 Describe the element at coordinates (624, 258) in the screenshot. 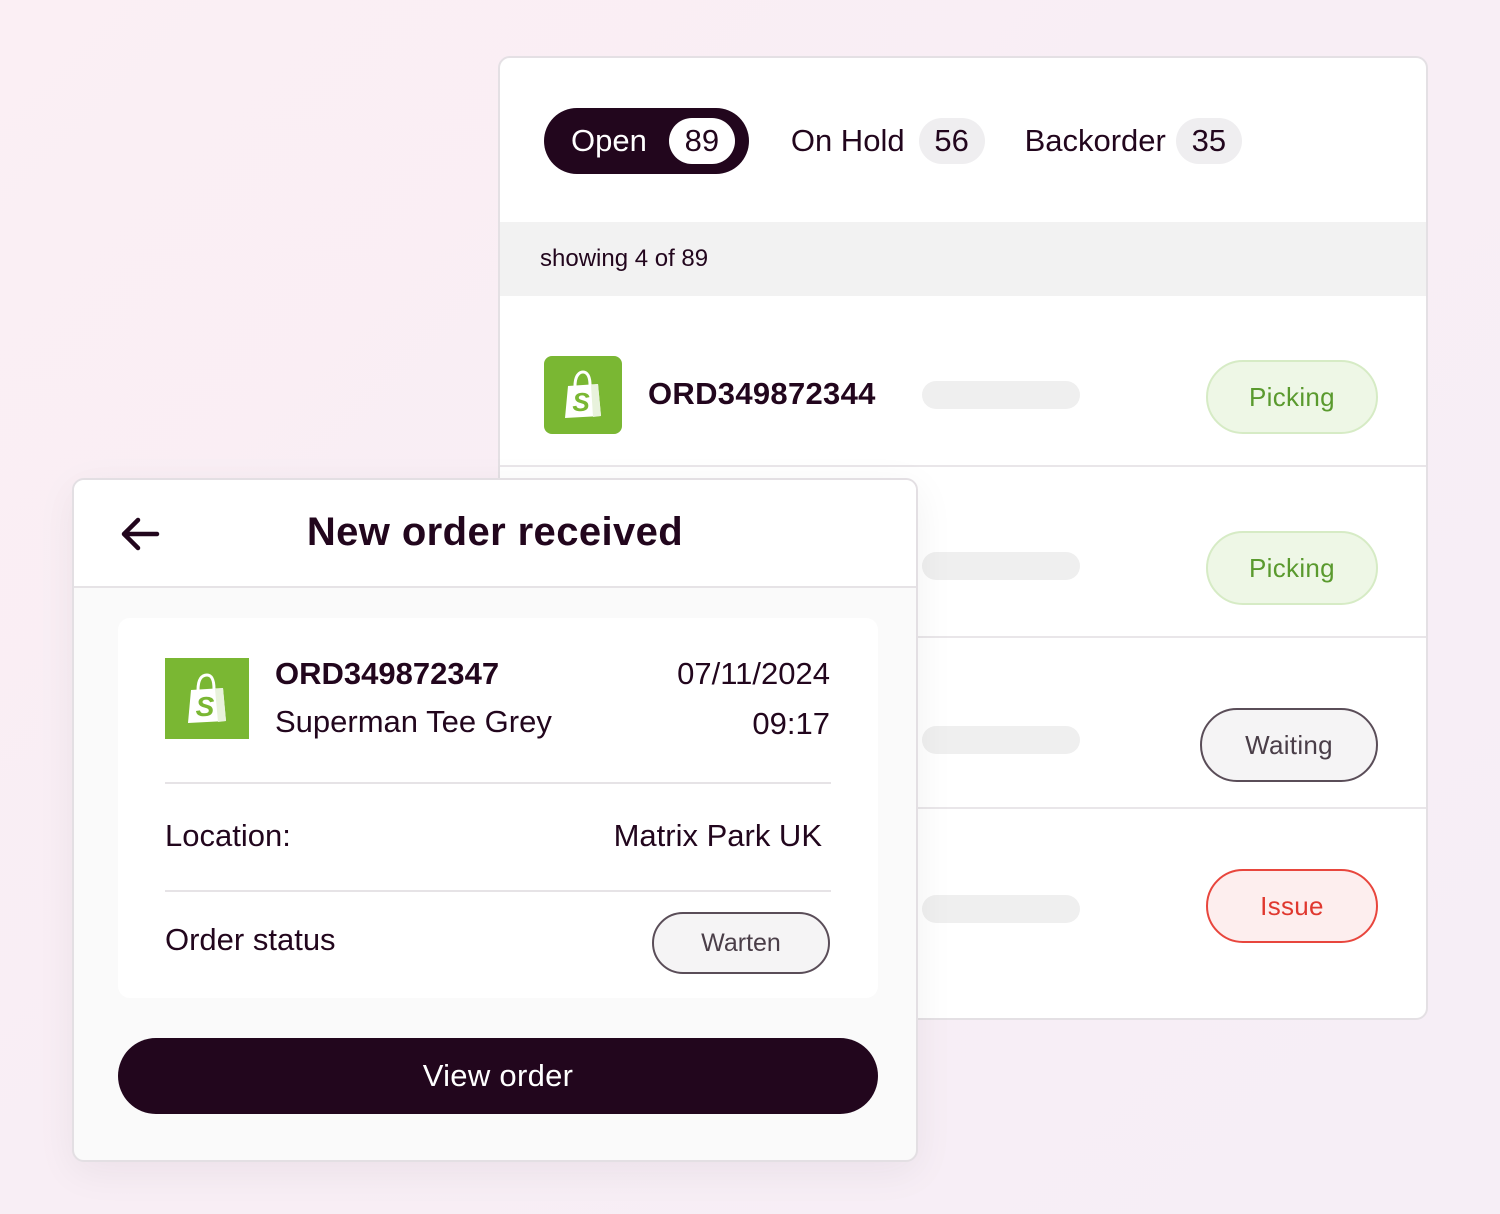

I see `showing-count-text: showing 4 of 89` at that location.